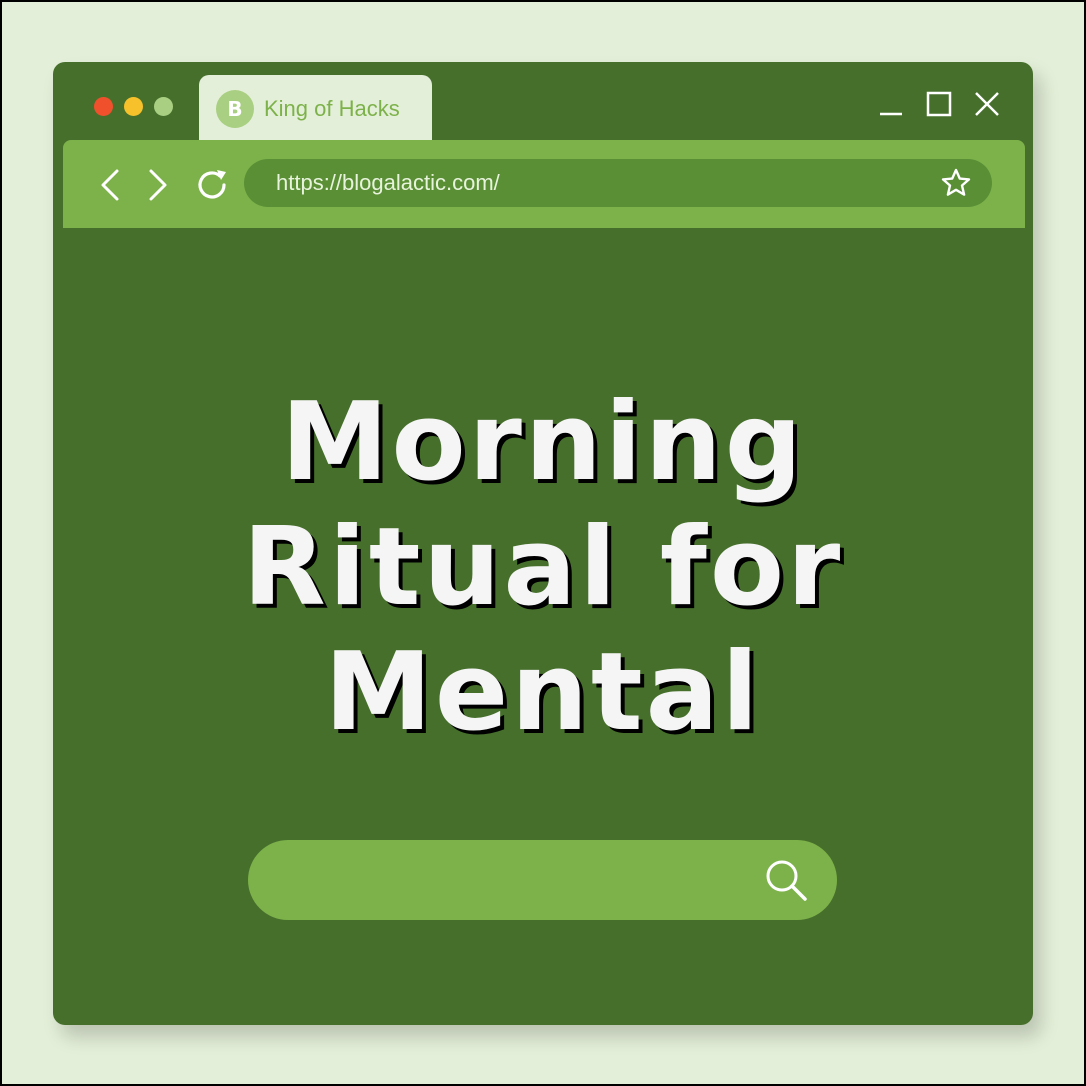  Describe the element at coordinates (543, 692) in the screenshot. I see `headline-line-3: Mental` at that location.